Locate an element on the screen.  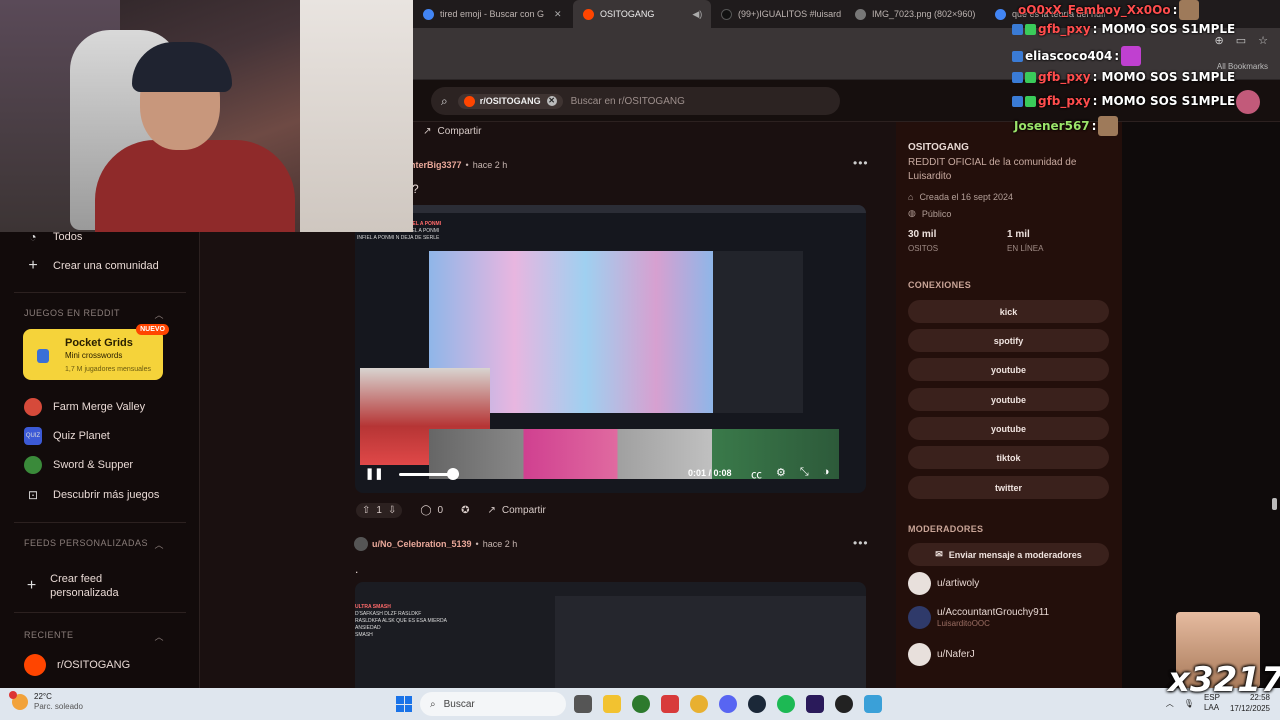
steam-icon is located at coordinates (757, 704).